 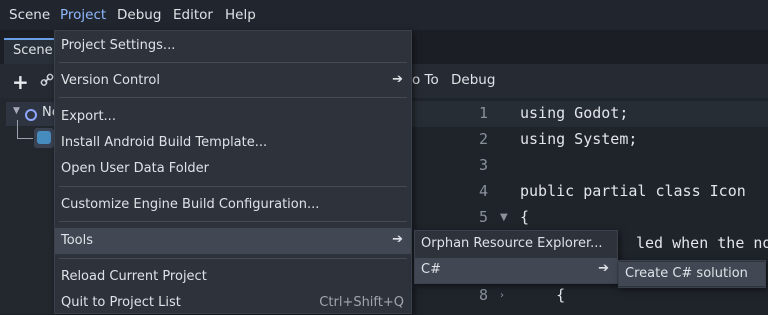 I want to click on menu-scene: Scene, so click(x=29, y=15).